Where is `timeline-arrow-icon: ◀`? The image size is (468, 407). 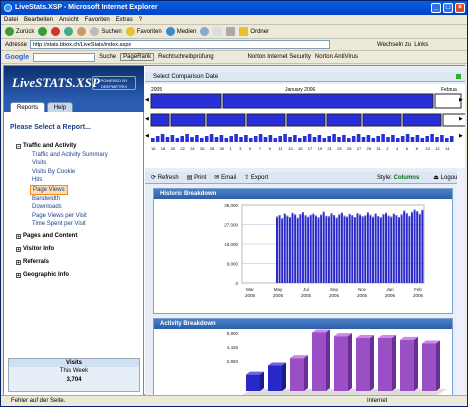 timeline-arrow-icon: ◀ is located at coordinates (147, 100).